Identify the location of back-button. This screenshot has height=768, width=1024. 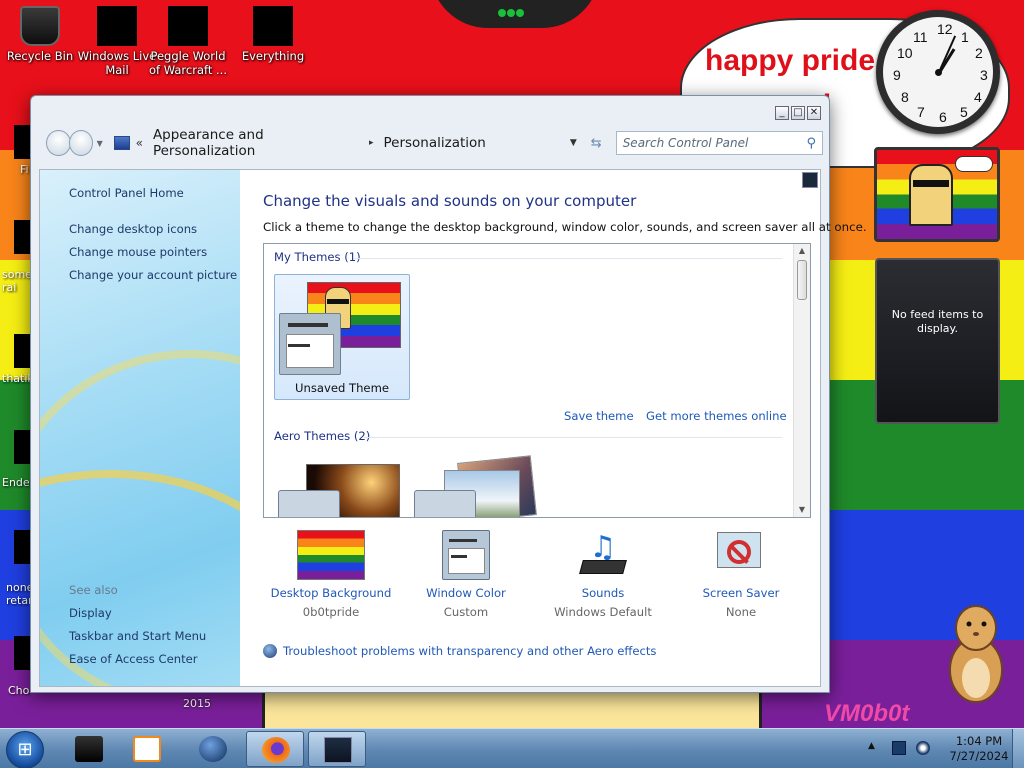
(58, 143).